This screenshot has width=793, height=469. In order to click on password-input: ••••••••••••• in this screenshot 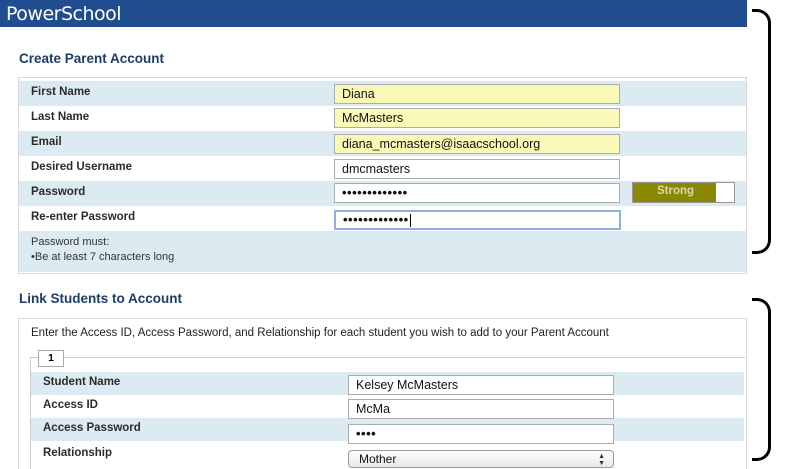, I will do `click(477, 193)`.